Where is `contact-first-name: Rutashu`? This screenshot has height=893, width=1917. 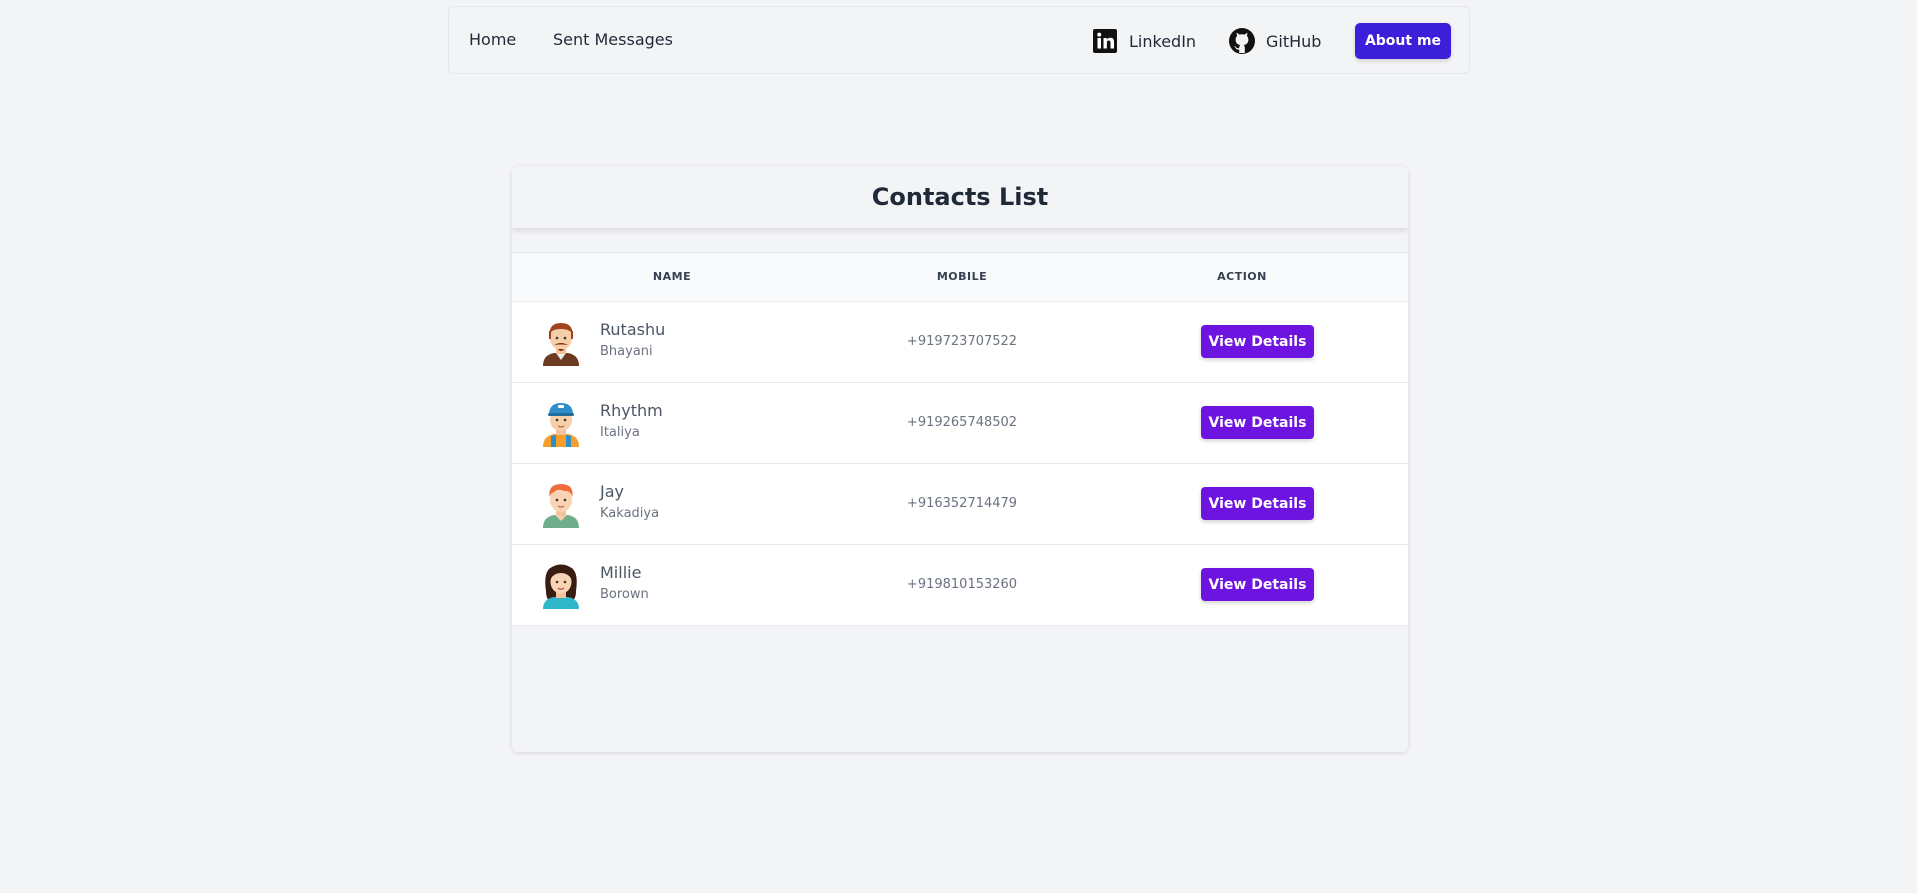 contact-first-name: Rutashu is located at coordinates (633, 329).